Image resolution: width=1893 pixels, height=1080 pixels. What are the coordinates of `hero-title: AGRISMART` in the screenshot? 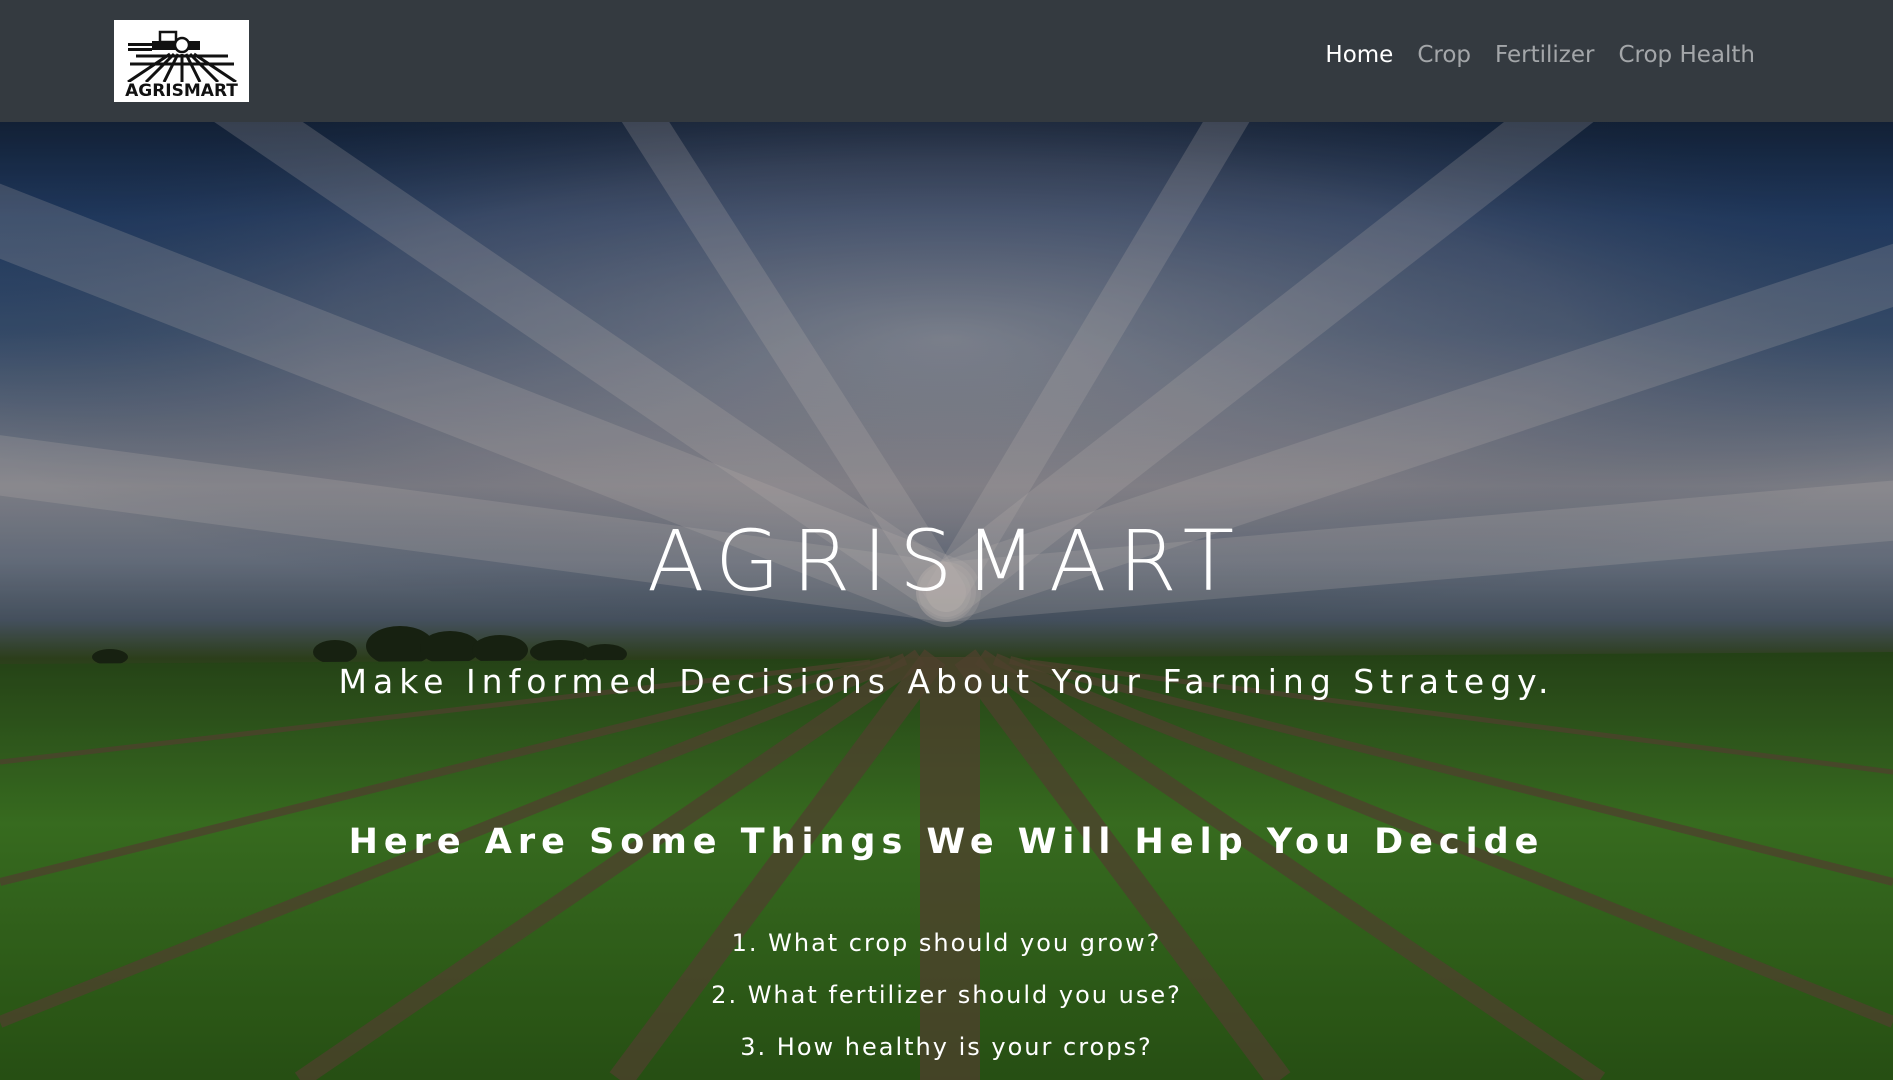 It's located at (946, 561).